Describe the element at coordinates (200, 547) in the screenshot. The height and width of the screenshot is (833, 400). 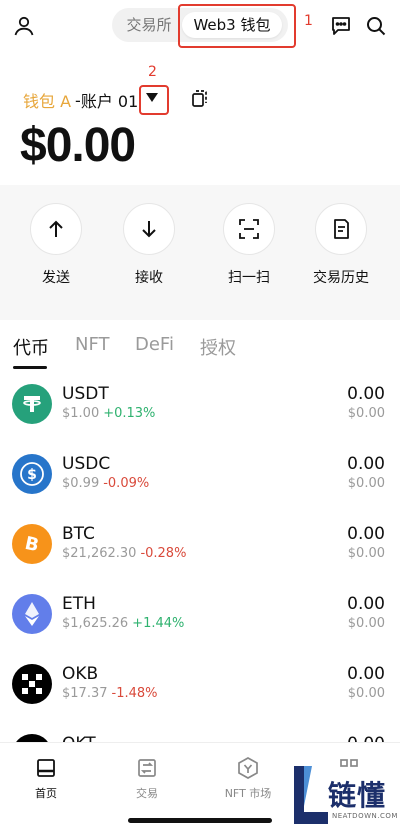
I see `token-row-btc: B BTC $21,262.30 -0.28% 0.00 $0.00` at that location.